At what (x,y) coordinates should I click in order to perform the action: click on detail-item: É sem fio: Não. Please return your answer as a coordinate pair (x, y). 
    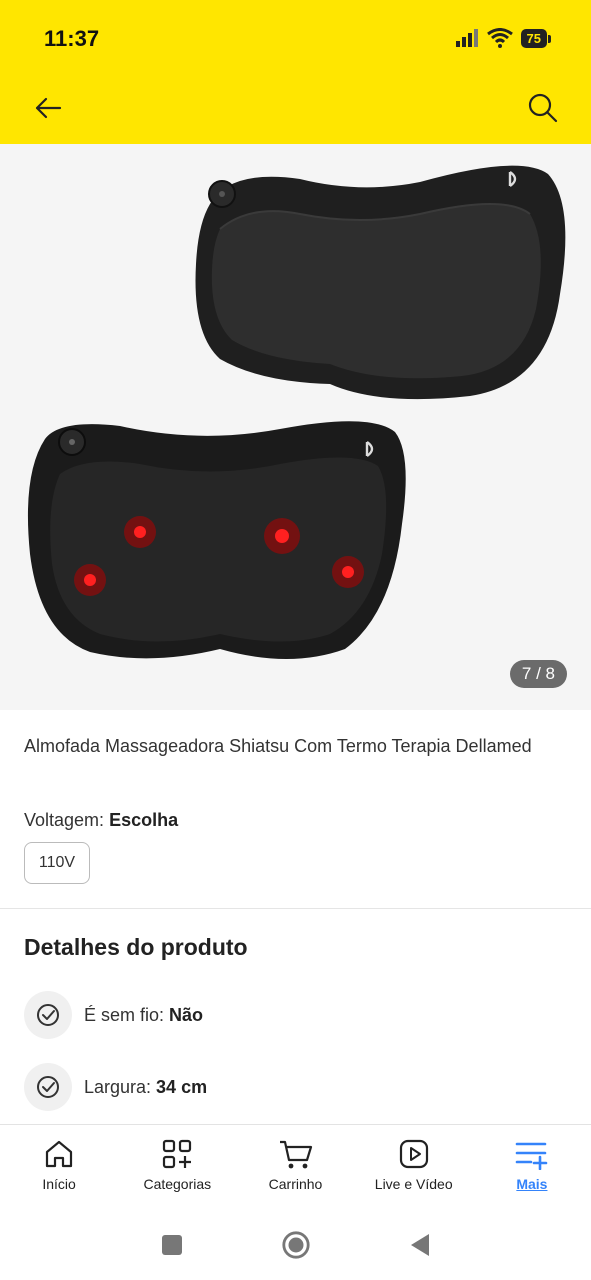
    Looking at the image, I should click on (113, 1015).